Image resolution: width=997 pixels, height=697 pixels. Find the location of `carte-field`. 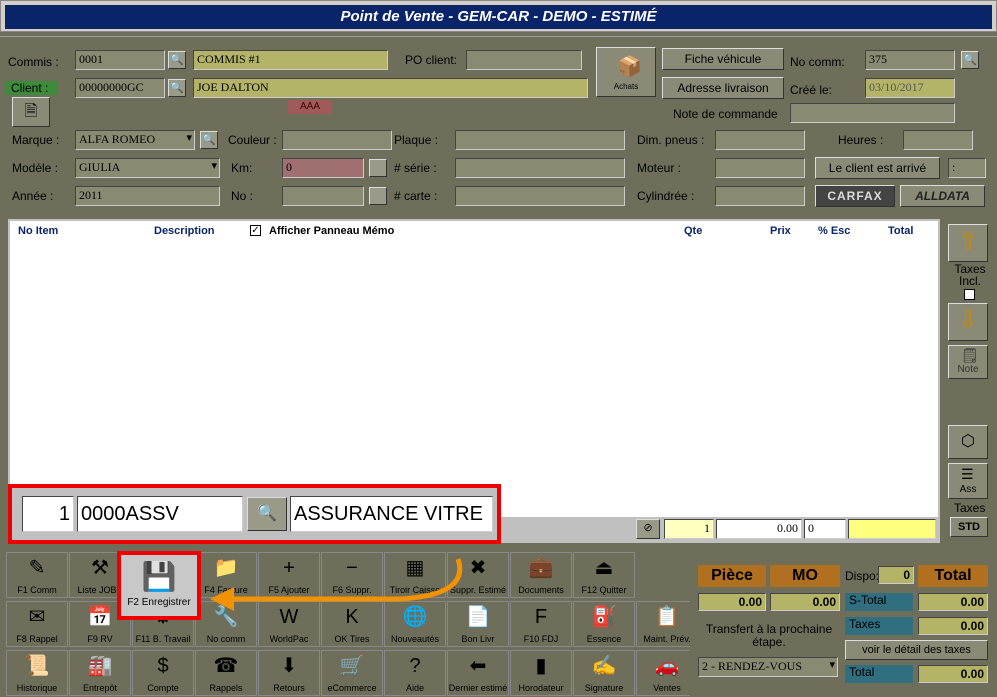

carte-field is located at coordinates (540, 196).